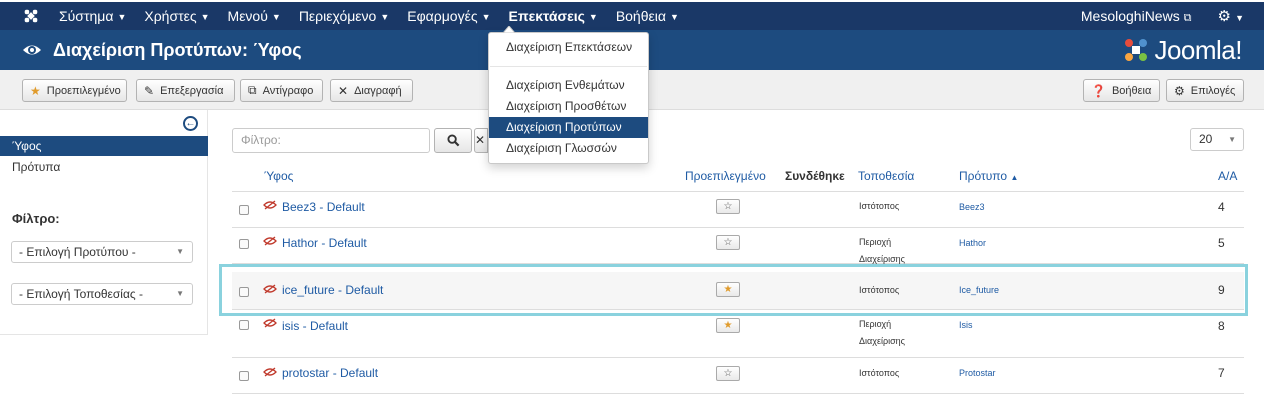 This screenshot has width=1264, height=410. I want to click on menu-item-language-manager: Διαχείριση Γλωσσών, so click(568, 148).